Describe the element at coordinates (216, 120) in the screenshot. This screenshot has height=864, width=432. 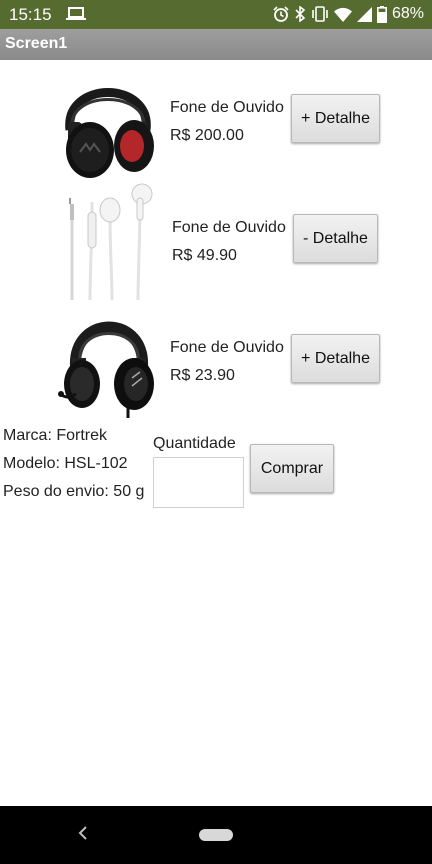
I see `product-row: Fone de Ouvido R$ 200.00 + Detalhe` at that location.